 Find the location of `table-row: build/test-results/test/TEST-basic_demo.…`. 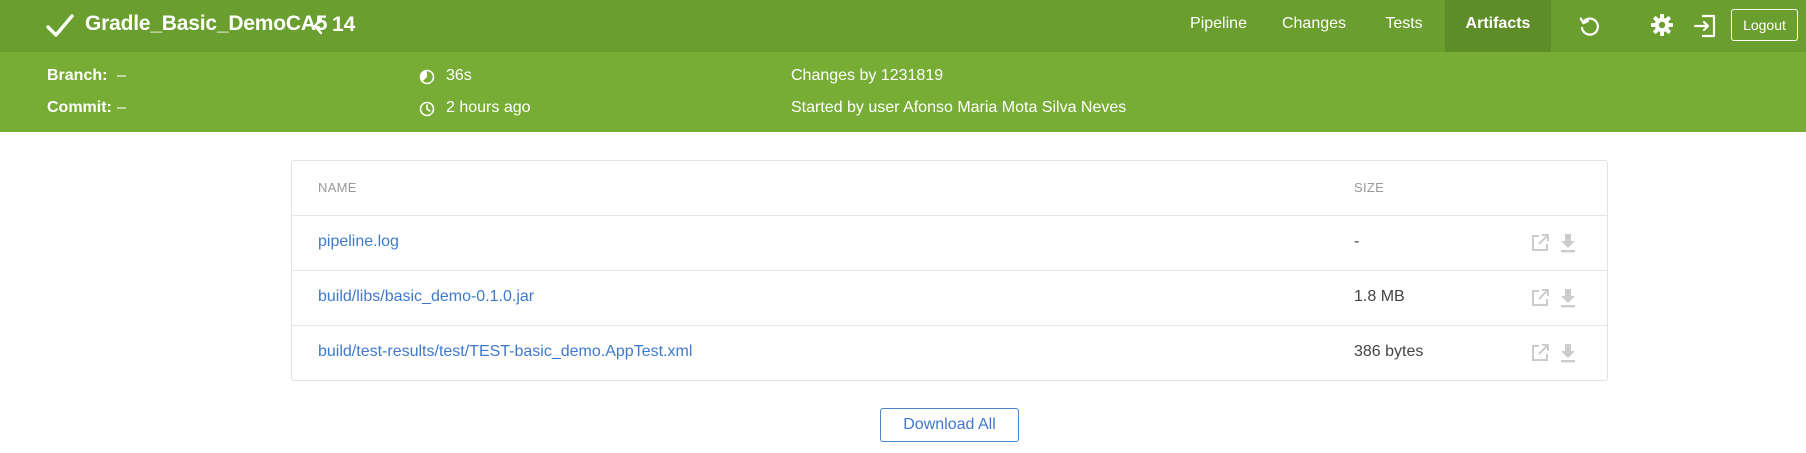

table-row: build/test-results/test/TEST-basic_demo.… is located at coordinates (949, 352).